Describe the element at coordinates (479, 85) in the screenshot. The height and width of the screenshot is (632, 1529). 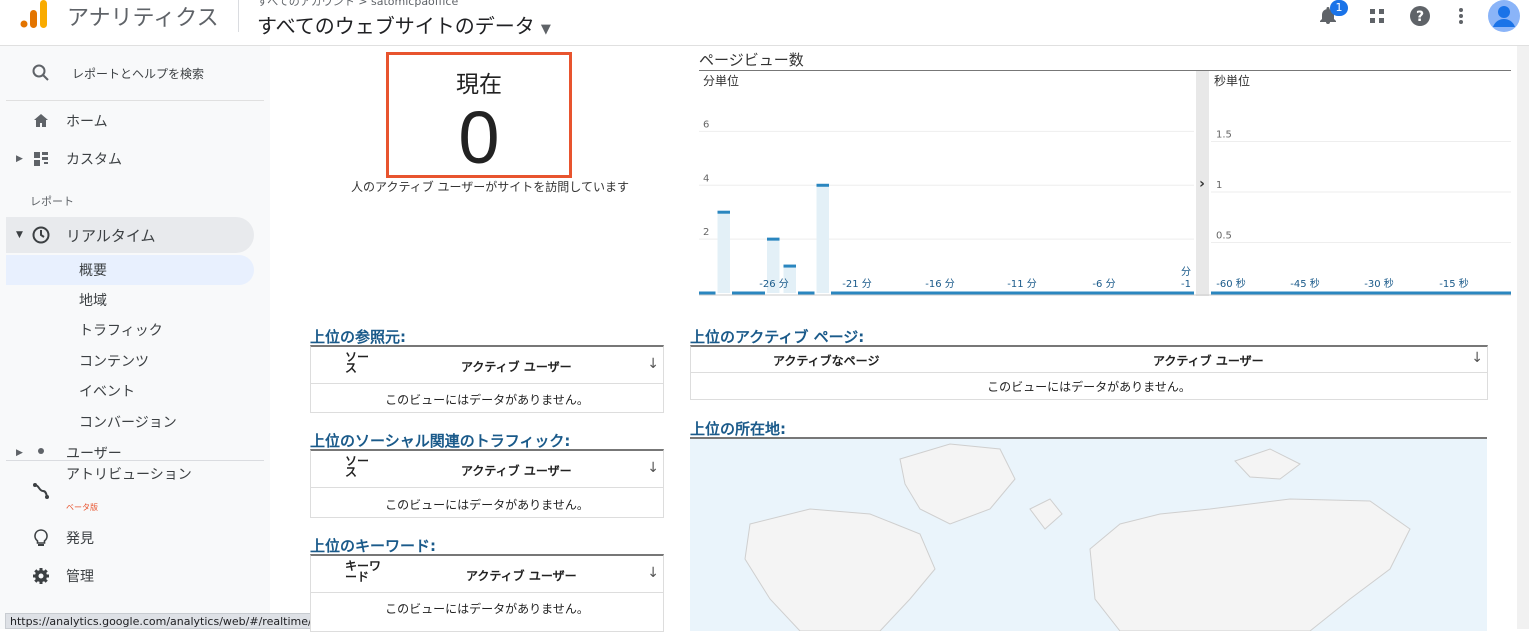
I see `current-label: 現在` at that location.